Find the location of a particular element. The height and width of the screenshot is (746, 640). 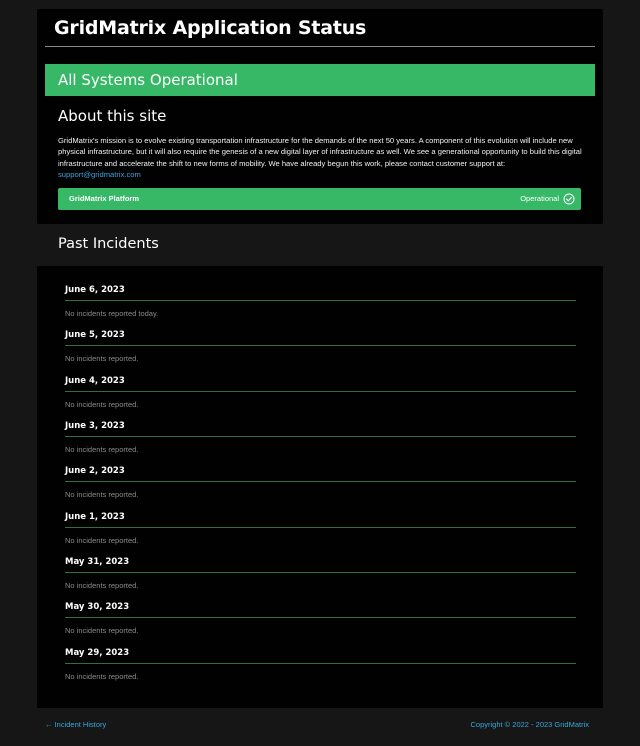

about-heading: About this site is located at coordinates (112, 116).